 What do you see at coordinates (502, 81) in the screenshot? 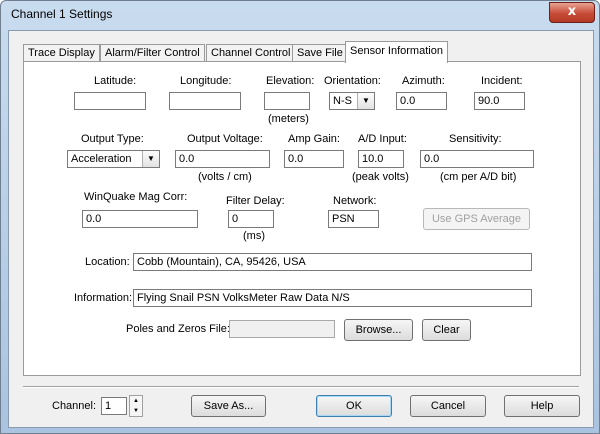
I see `incident-label: Incident:` at bounding box center [502, 81].